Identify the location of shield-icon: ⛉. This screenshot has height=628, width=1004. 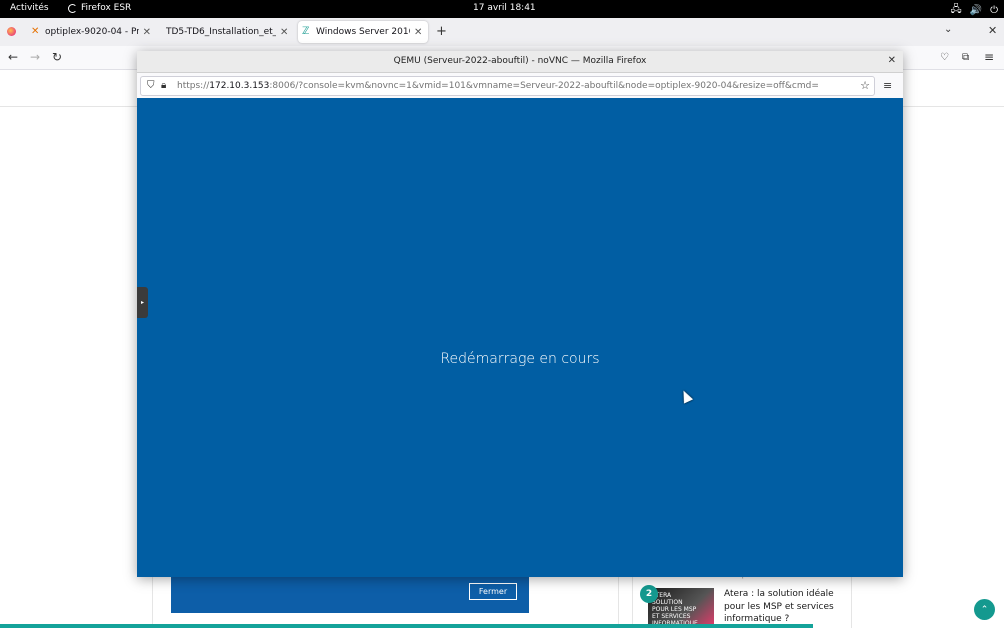
(151, 85).